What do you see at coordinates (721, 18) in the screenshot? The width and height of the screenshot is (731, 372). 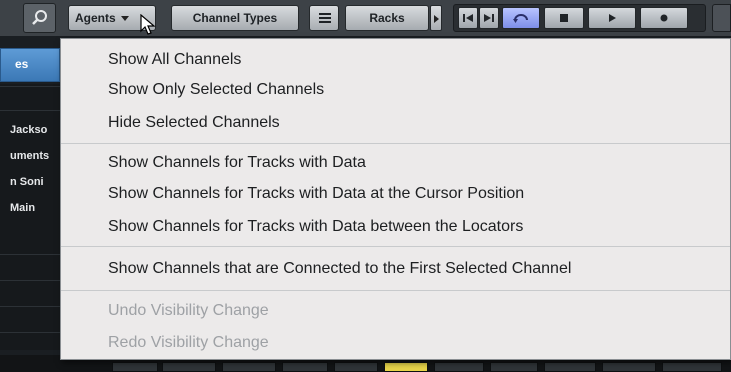 I see `toolbar-overflow-button` at bounding box center [721, 18].